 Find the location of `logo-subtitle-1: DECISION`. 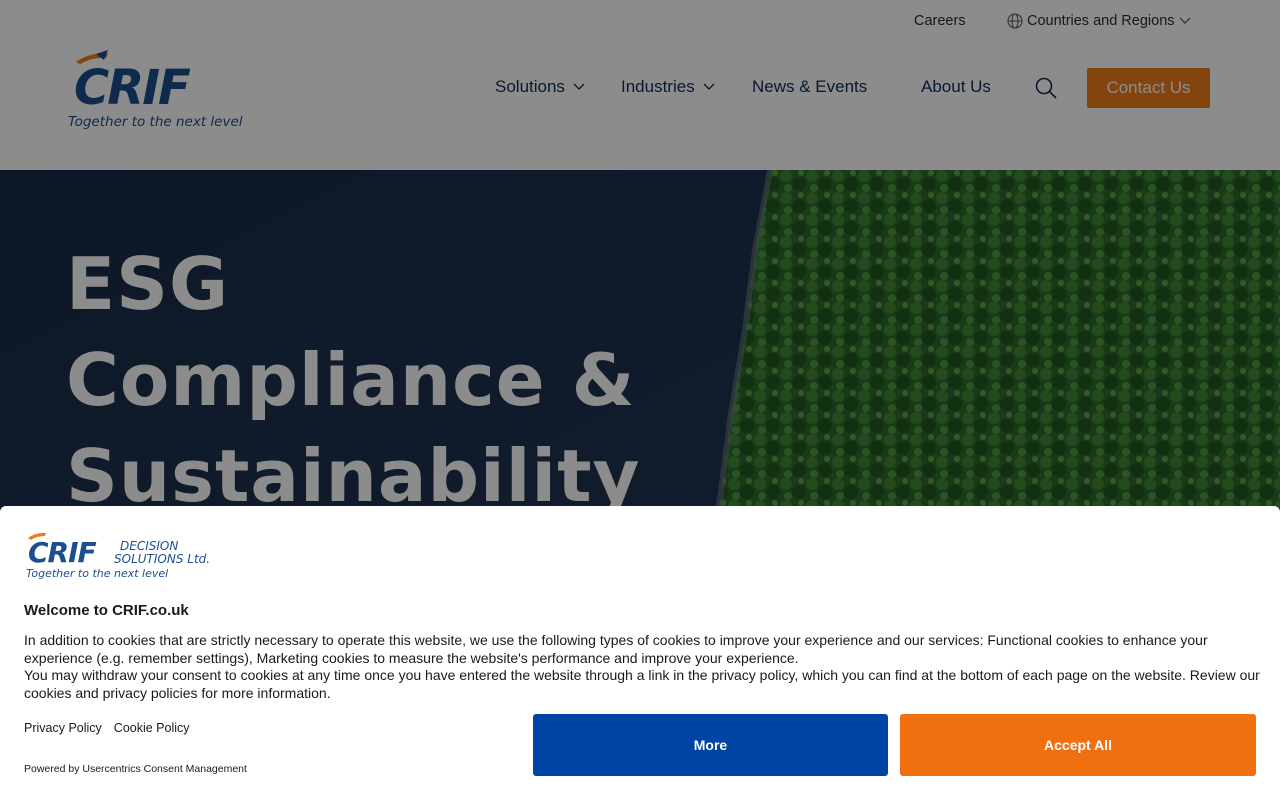

logo-subtitle-1: DECISION is located at coordinates (149, 546).